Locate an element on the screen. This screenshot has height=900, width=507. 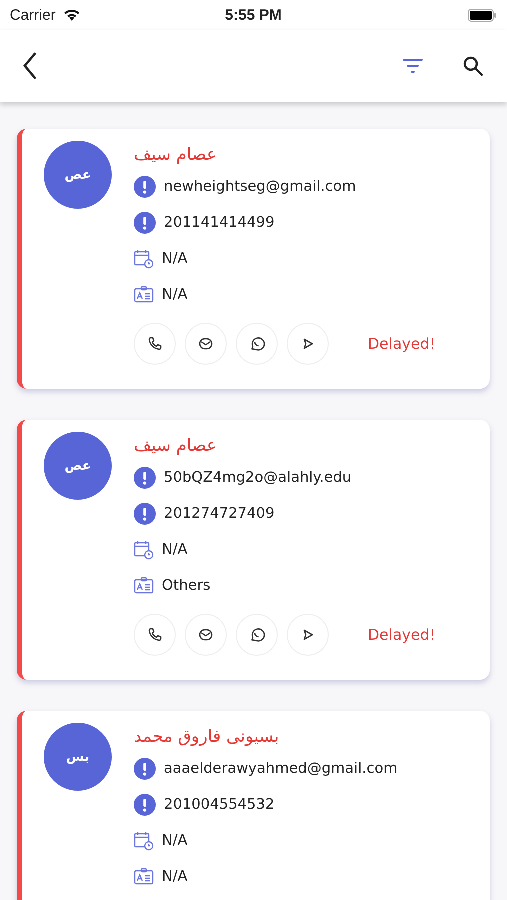
clock-time: 5:55 PM is located at coordinates (253, 15).